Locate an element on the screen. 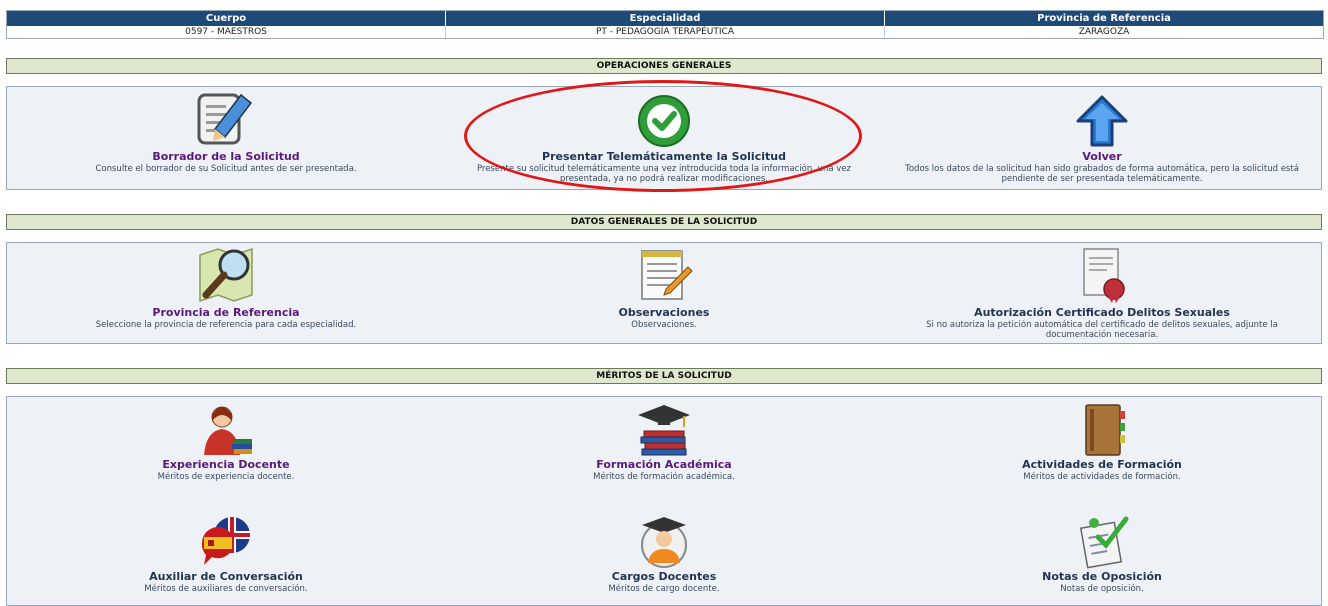 This screenshot has height=606, width=1328. graduate-person-icon is located at coordinates (664, 542).